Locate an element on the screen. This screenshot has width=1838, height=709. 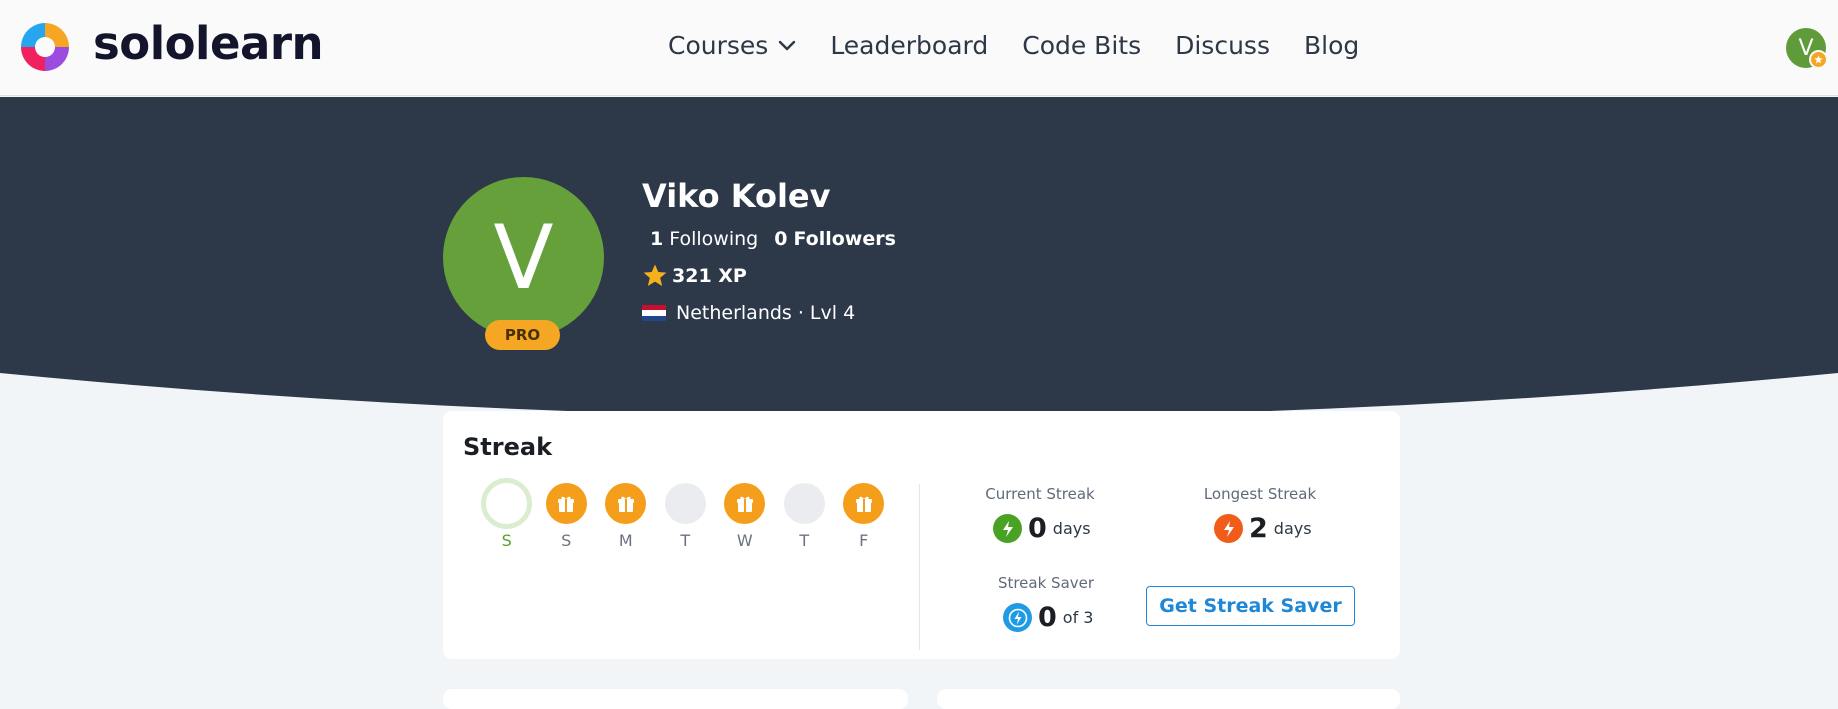
followers-link: 0 Followers is located at coordinates (835, 239).